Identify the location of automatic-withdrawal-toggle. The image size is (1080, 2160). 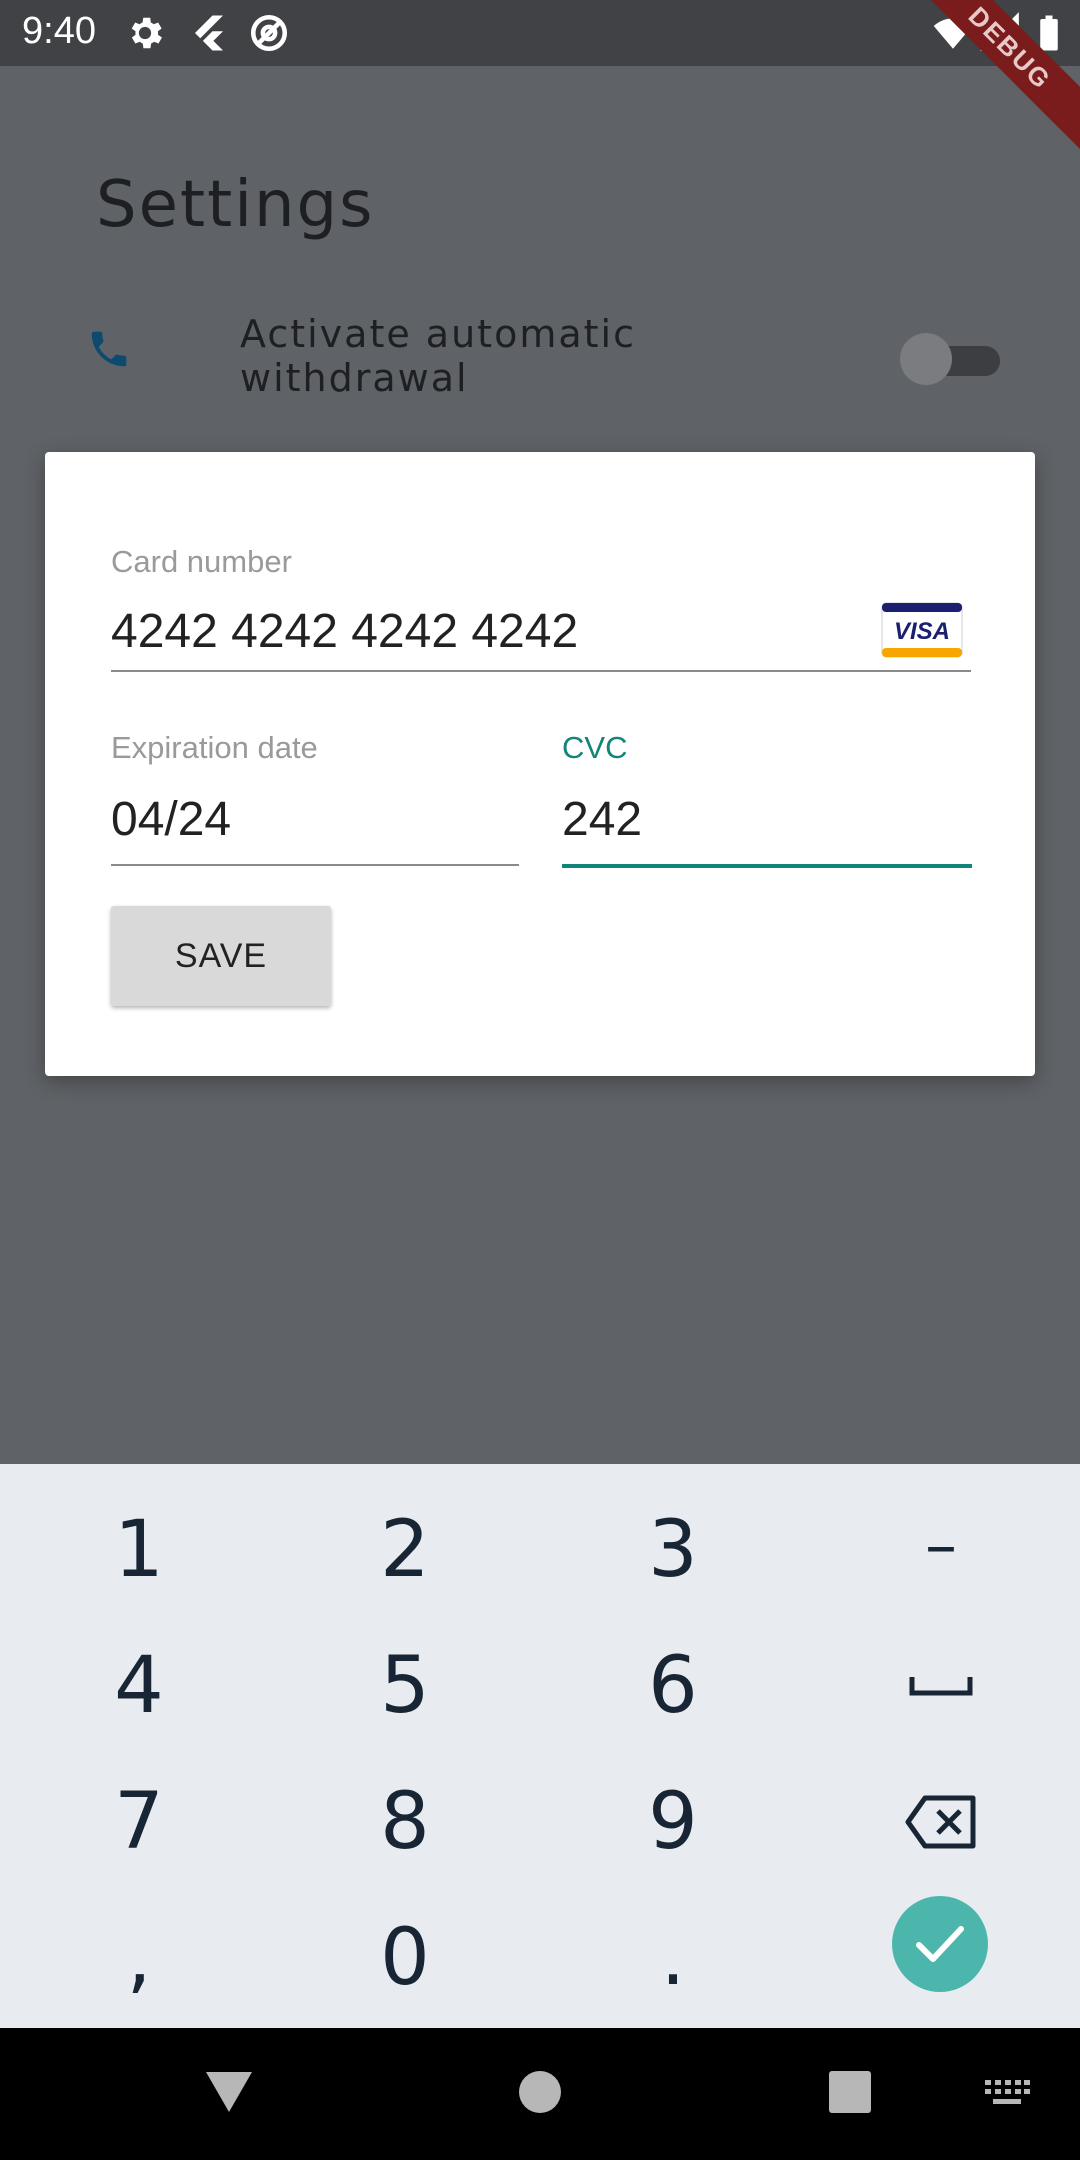
(950, 359).